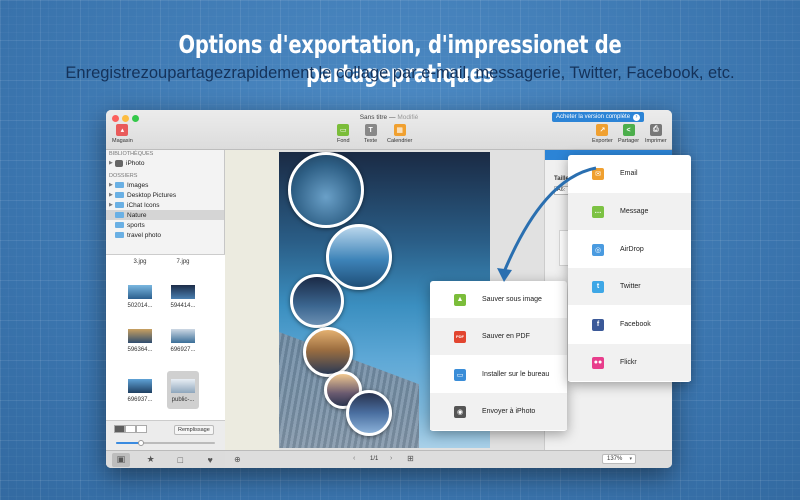 Image resolution: width=800 pixels, height=500 pixels. What do you see at coordinates (504, 275) in the screenshot?
I see `arrow-head` at bounding box center [504, 275].